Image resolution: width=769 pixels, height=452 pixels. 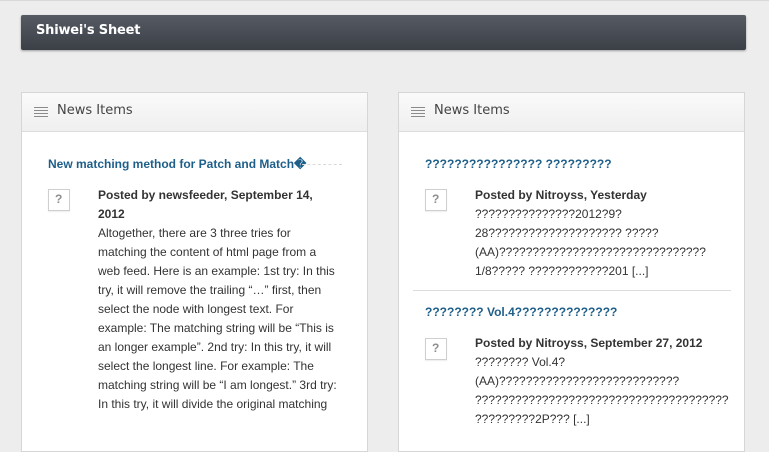 I want to click on item-separator, so click(x=572, y=290).